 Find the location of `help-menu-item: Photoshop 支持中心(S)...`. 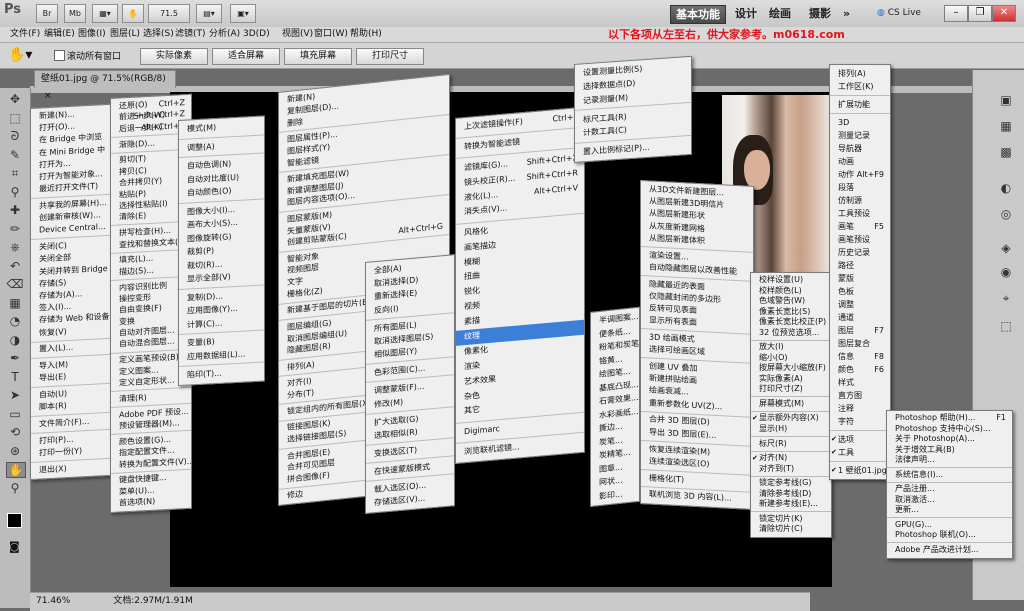

help-menu-item: Photoshop 支持中心(S)... is located at coordinates (949, 429).